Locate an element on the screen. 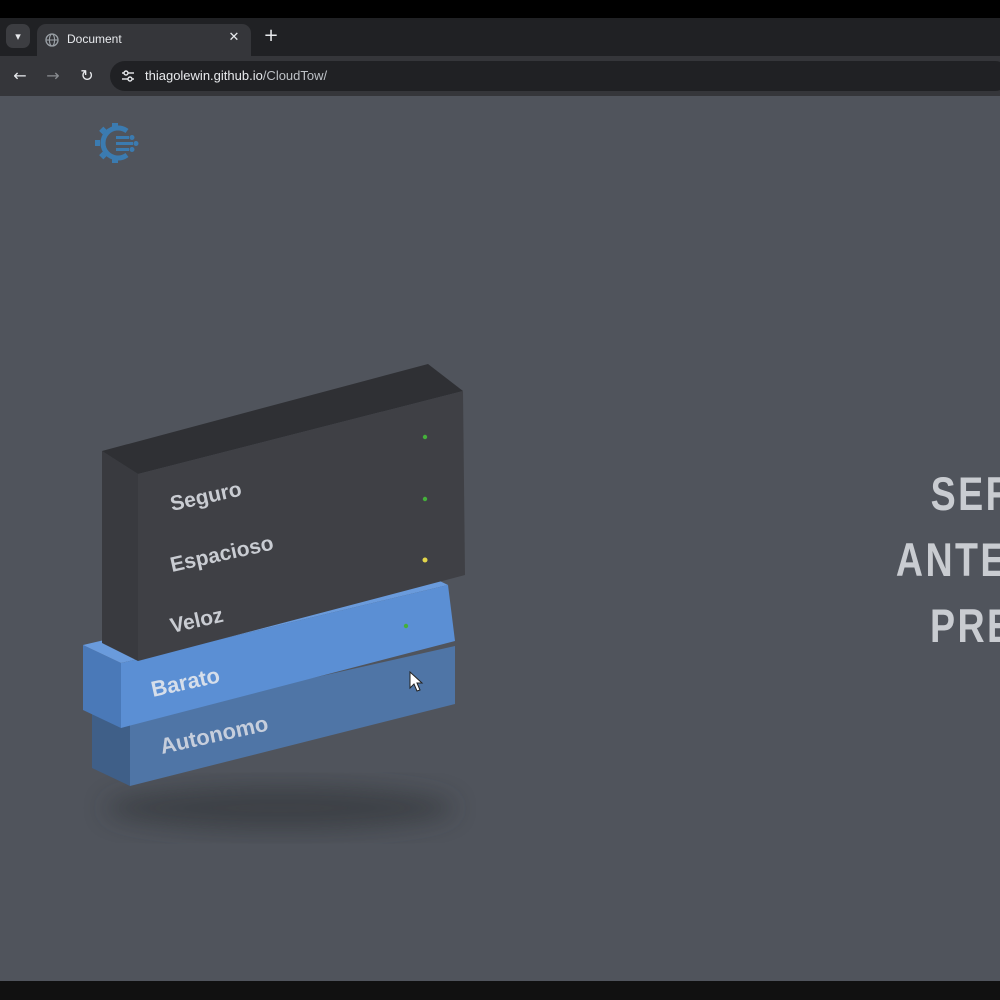 This screenshot has height=1000, width=1000. status-led-veloz is located at coordinates (425, 560).